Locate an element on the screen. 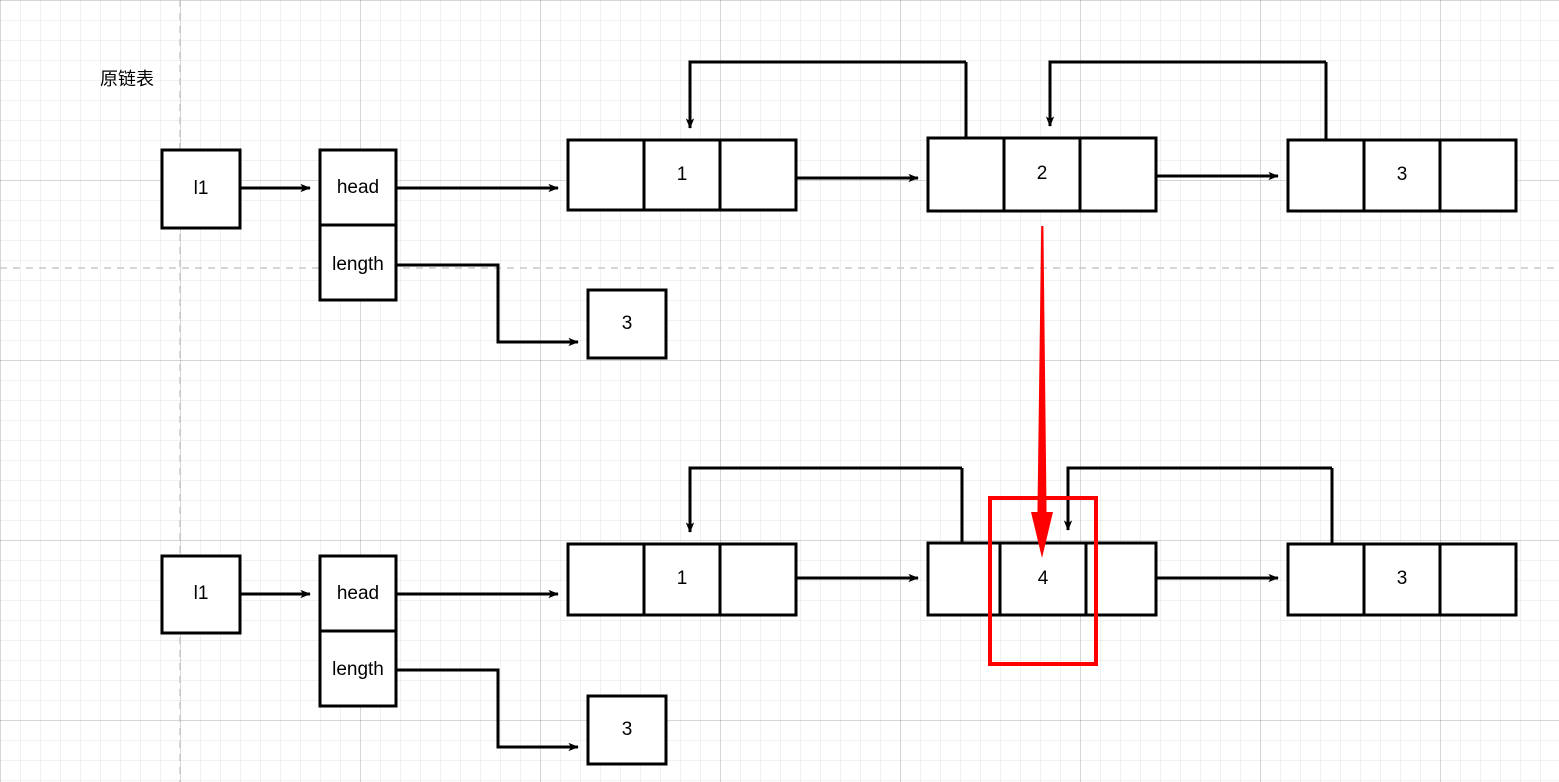 This screenshot has height=782, width=1559. node-1-top is located at coordinates (682, 175).